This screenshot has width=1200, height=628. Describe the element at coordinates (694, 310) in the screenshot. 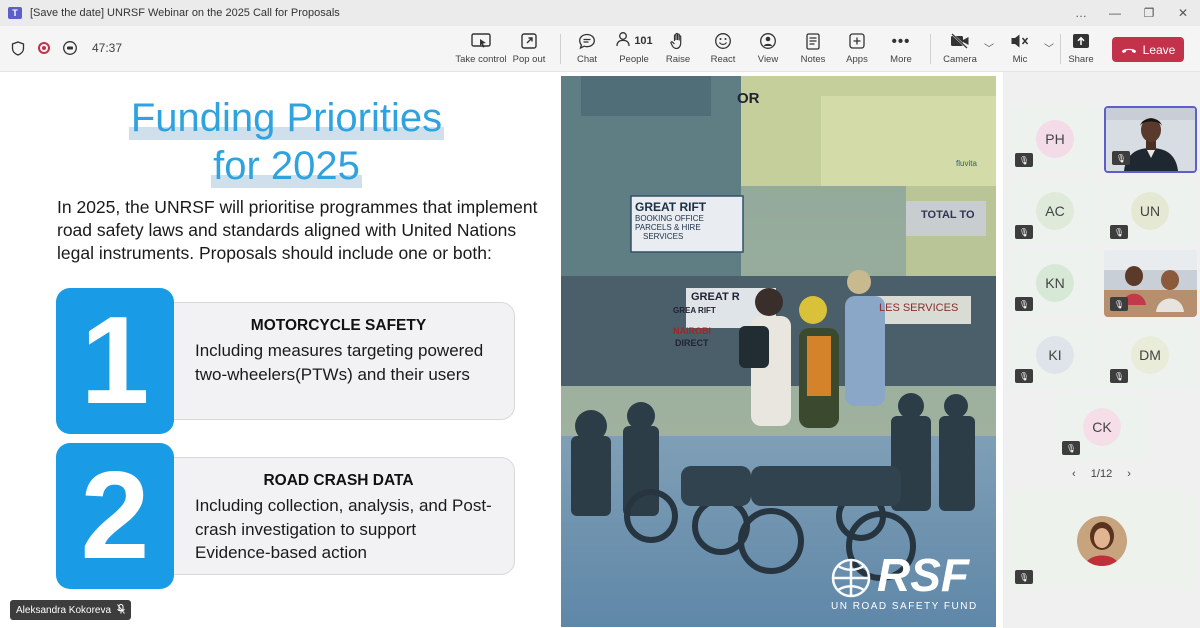

I see `photo-sign-great-rift-3: GREA RIFT` at that location.